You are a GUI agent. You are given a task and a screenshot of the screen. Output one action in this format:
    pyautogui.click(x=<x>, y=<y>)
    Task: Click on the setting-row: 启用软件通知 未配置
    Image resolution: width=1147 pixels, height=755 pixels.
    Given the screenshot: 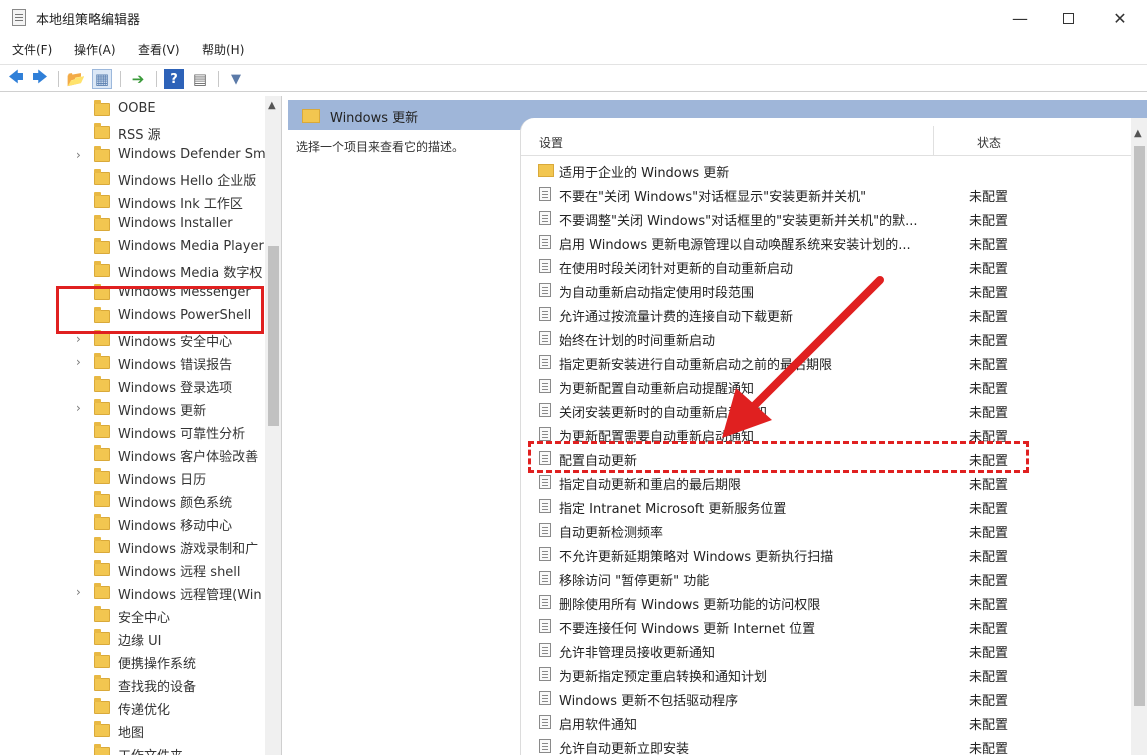 What is the action you would take?
    pyautogui.click(x=826, y=722)
    